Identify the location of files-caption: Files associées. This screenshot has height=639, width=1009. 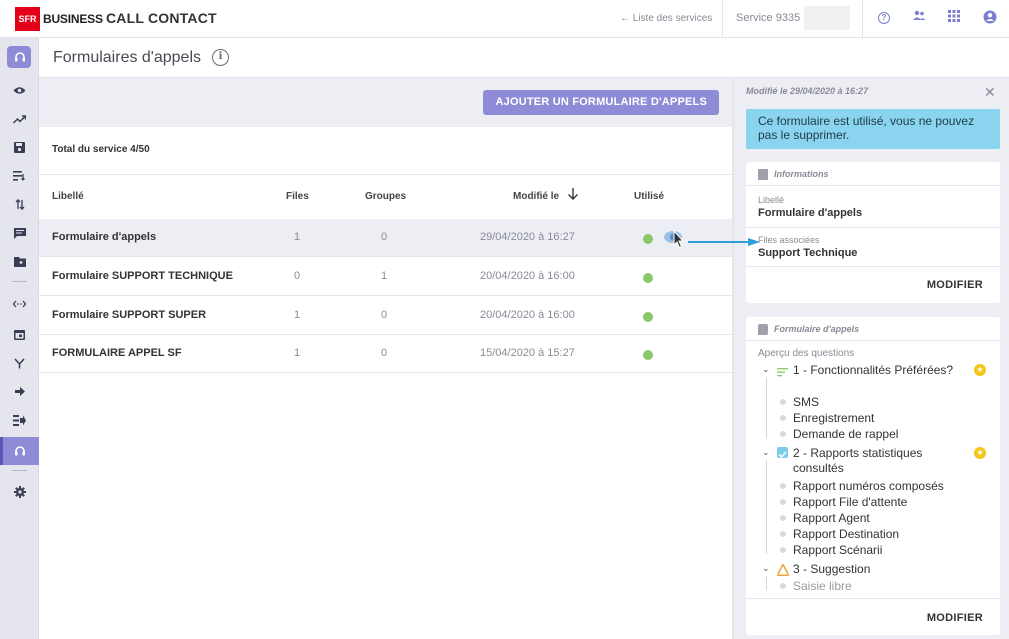
(789, 240).